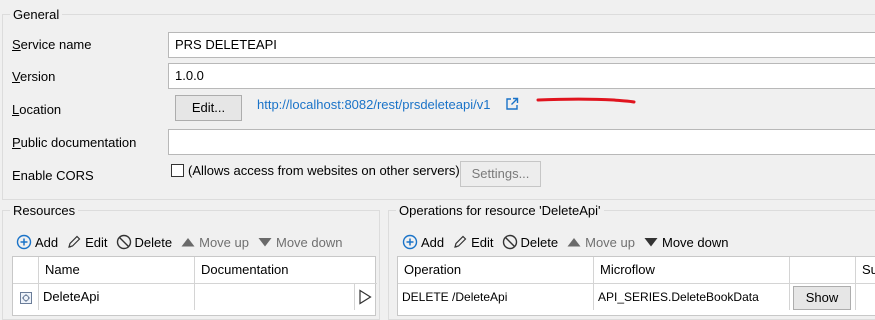 Image resolution: width=875 pixels, height=320 pixels. Describe the element at coordinates (521, 76) in the screenshot. I see `version-input: 1.0.0` at that location.